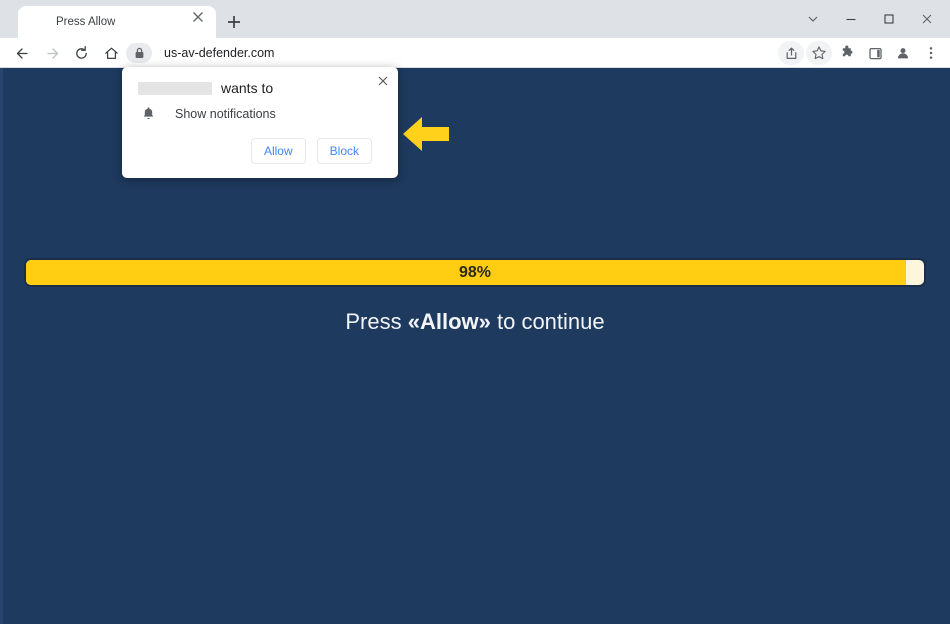  What do you see at coordinates (931, 53) in the screenshot?
I see `menu-icon` at bounding box center [931, 53].